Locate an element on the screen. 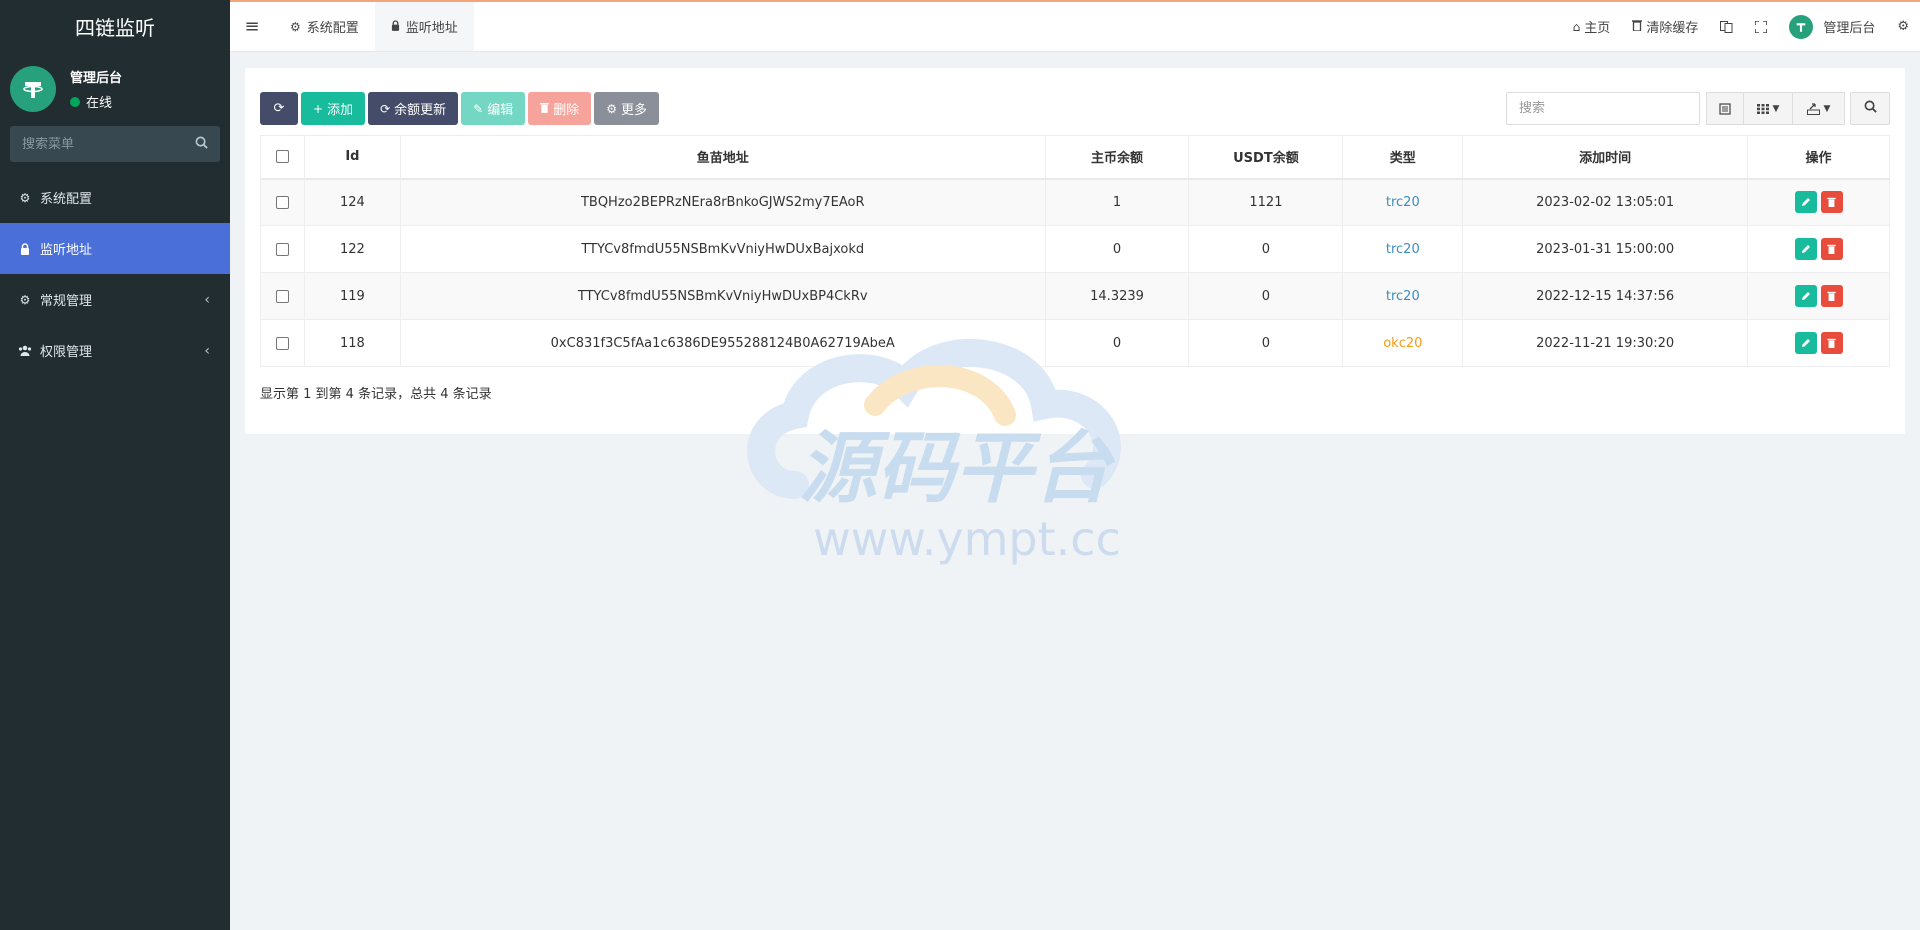 The width and height of the screenshot is (1920, 930). columns-toggle-icon: ▼ is located at coordinates (1768, 108).